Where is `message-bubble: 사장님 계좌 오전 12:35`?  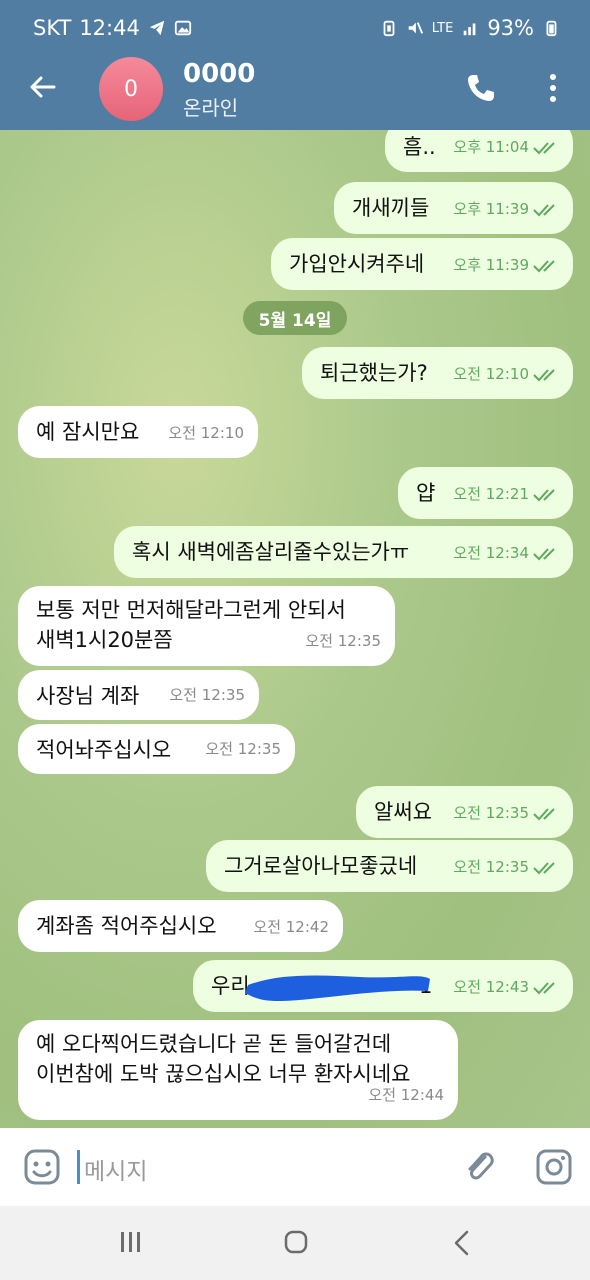 message-bubble: 사장님 계좌 오전 12:35 is located at coordinates (138, 695).